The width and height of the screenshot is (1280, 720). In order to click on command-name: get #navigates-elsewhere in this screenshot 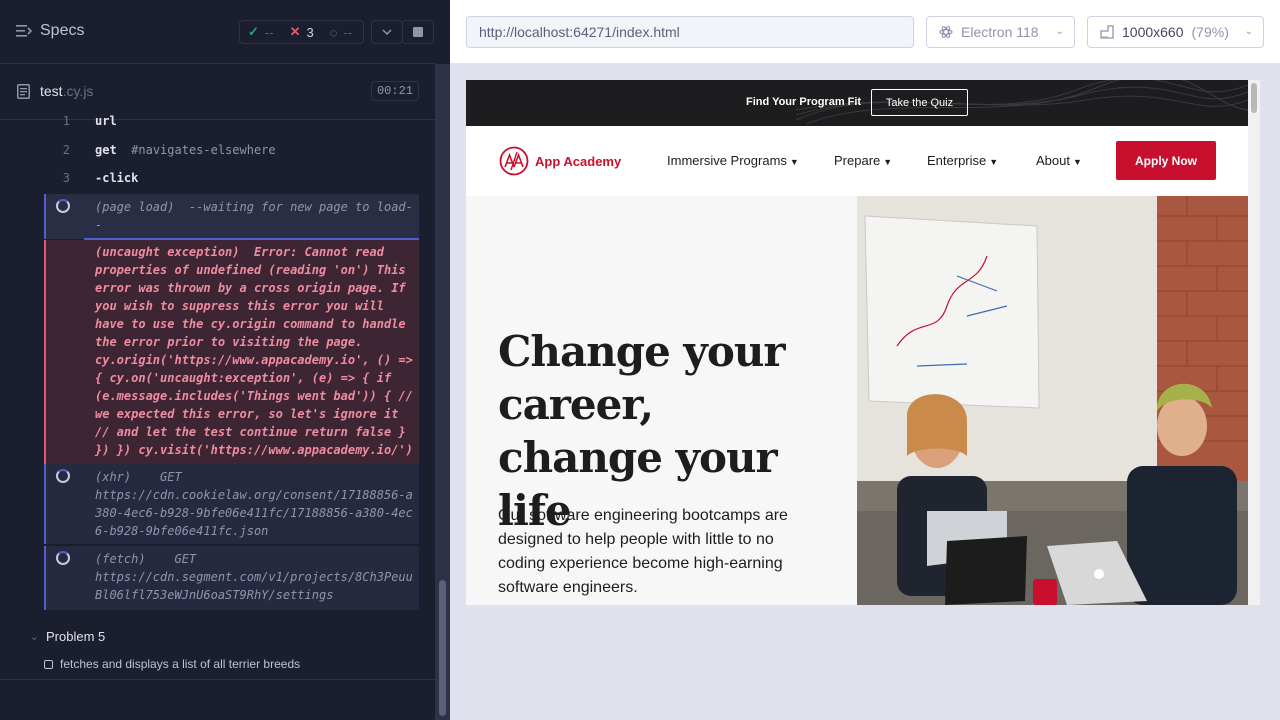, I will do `click(185, 150)`.